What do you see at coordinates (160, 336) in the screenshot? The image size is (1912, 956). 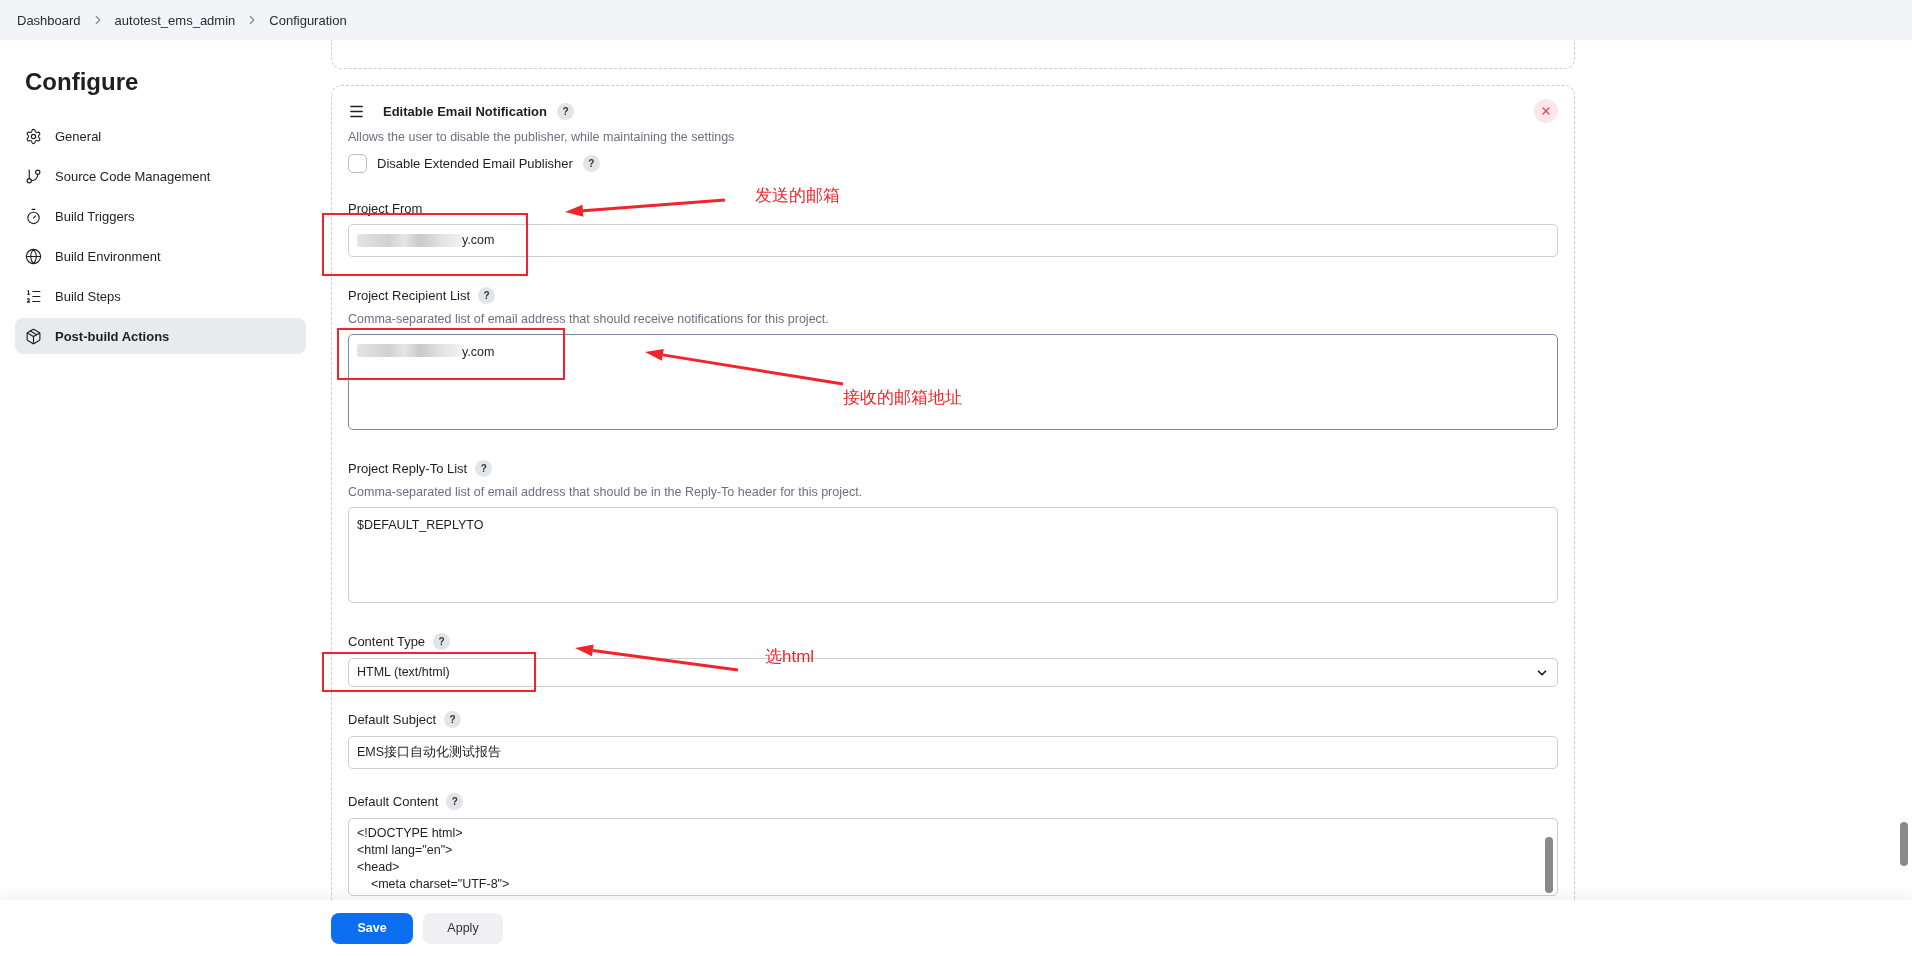 I see `sidebar-item: Post-build Actions` at bounding box center [160, 336].